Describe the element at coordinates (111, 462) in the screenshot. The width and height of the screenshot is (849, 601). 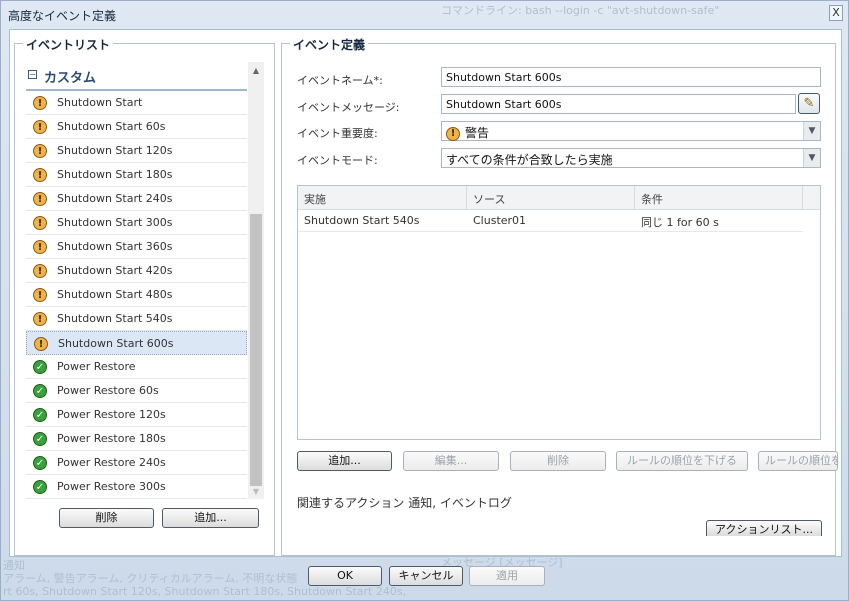
I see `list-item-label: Power Restore 240s` at that location.